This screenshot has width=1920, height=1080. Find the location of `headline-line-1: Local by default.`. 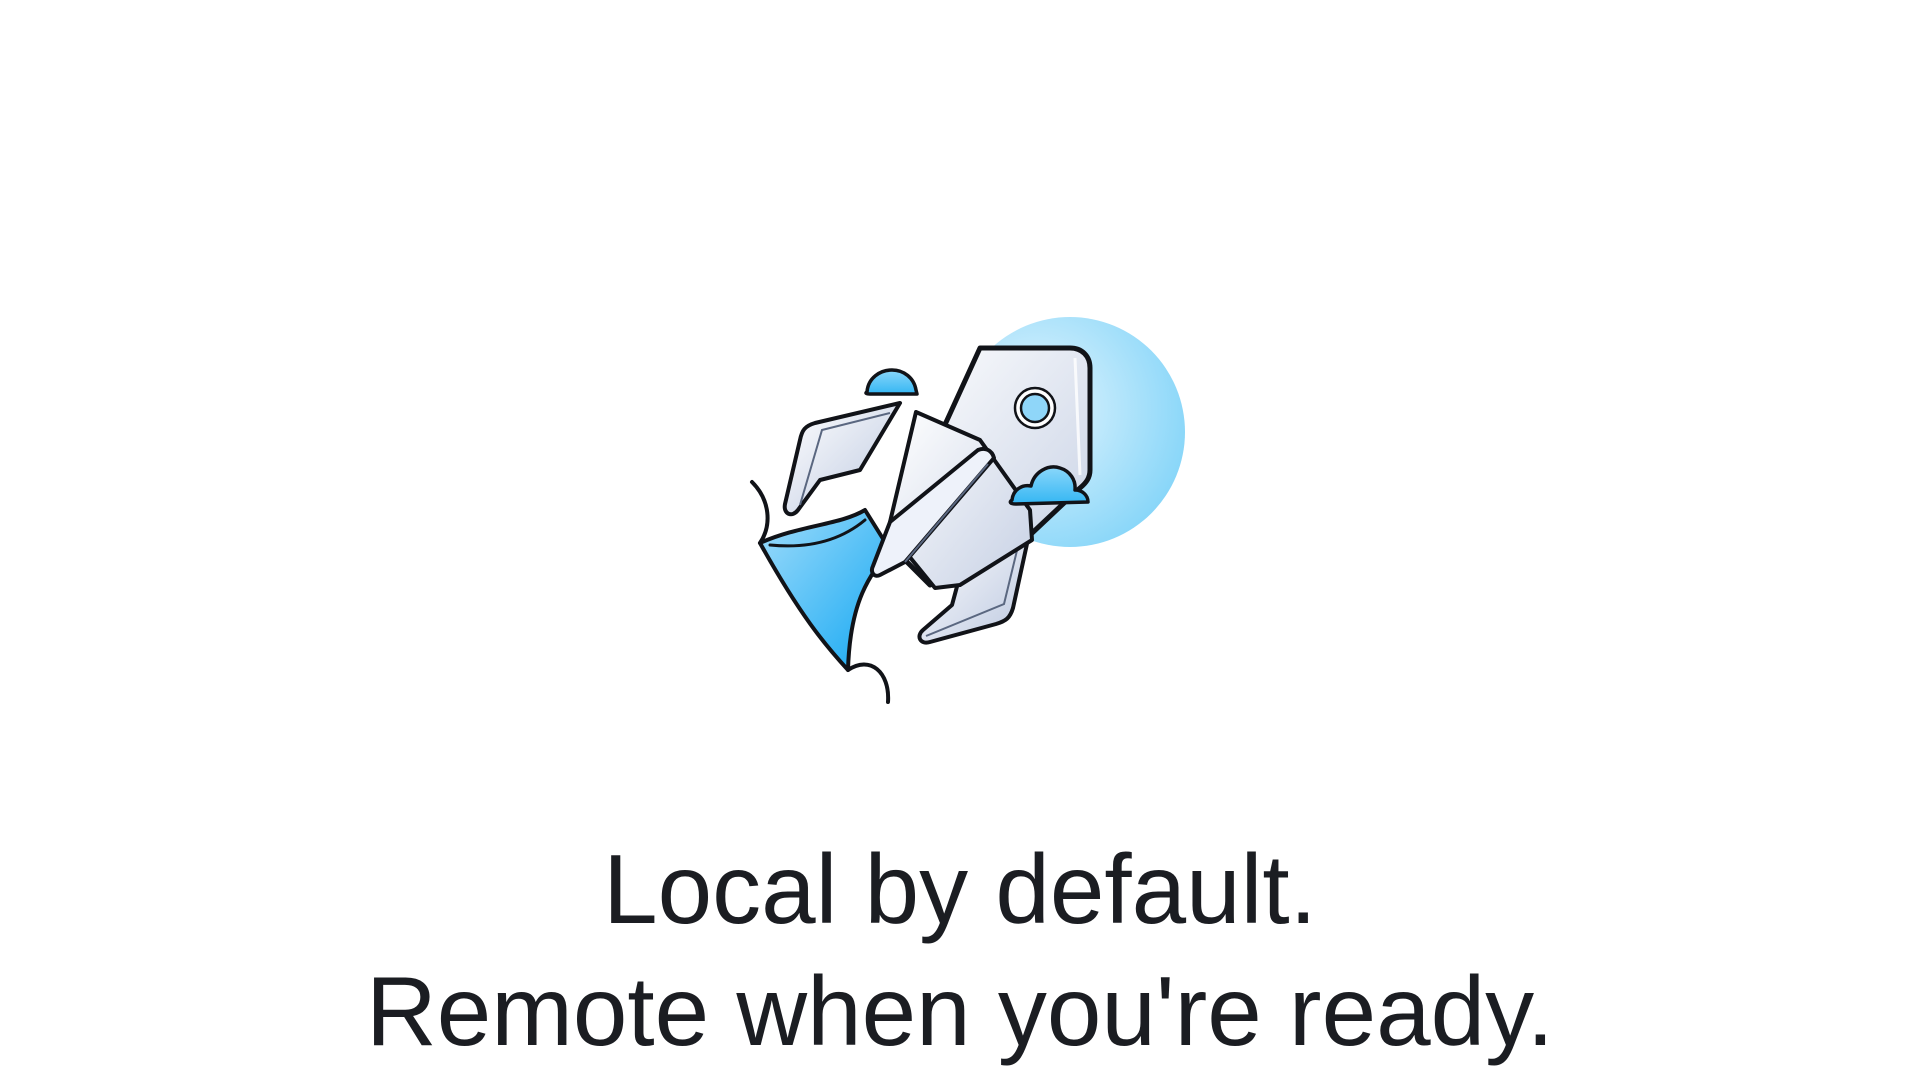

headline-line-1: Local by default. is located at coordinates (960, 889).